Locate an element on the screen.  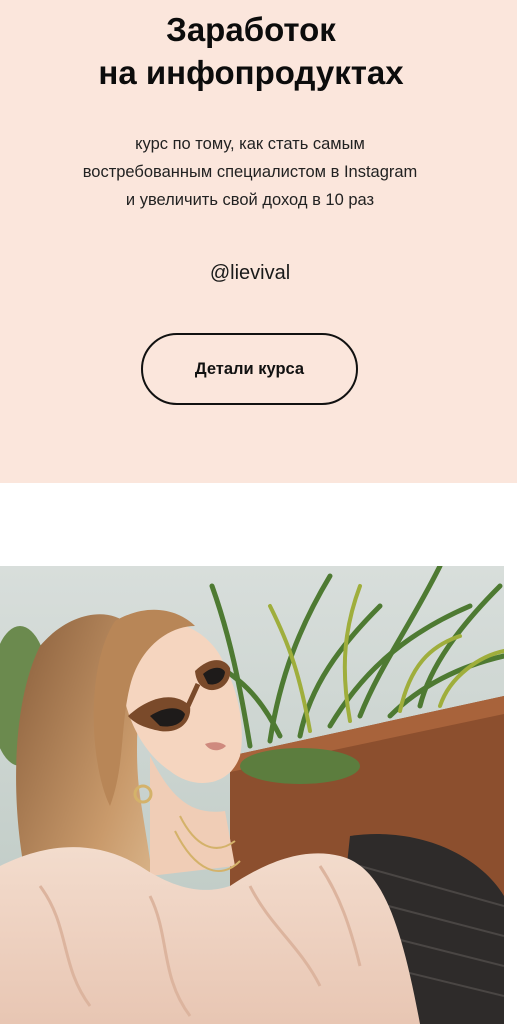
course-details-button: Детали курса is located at coordinates (249, 369).